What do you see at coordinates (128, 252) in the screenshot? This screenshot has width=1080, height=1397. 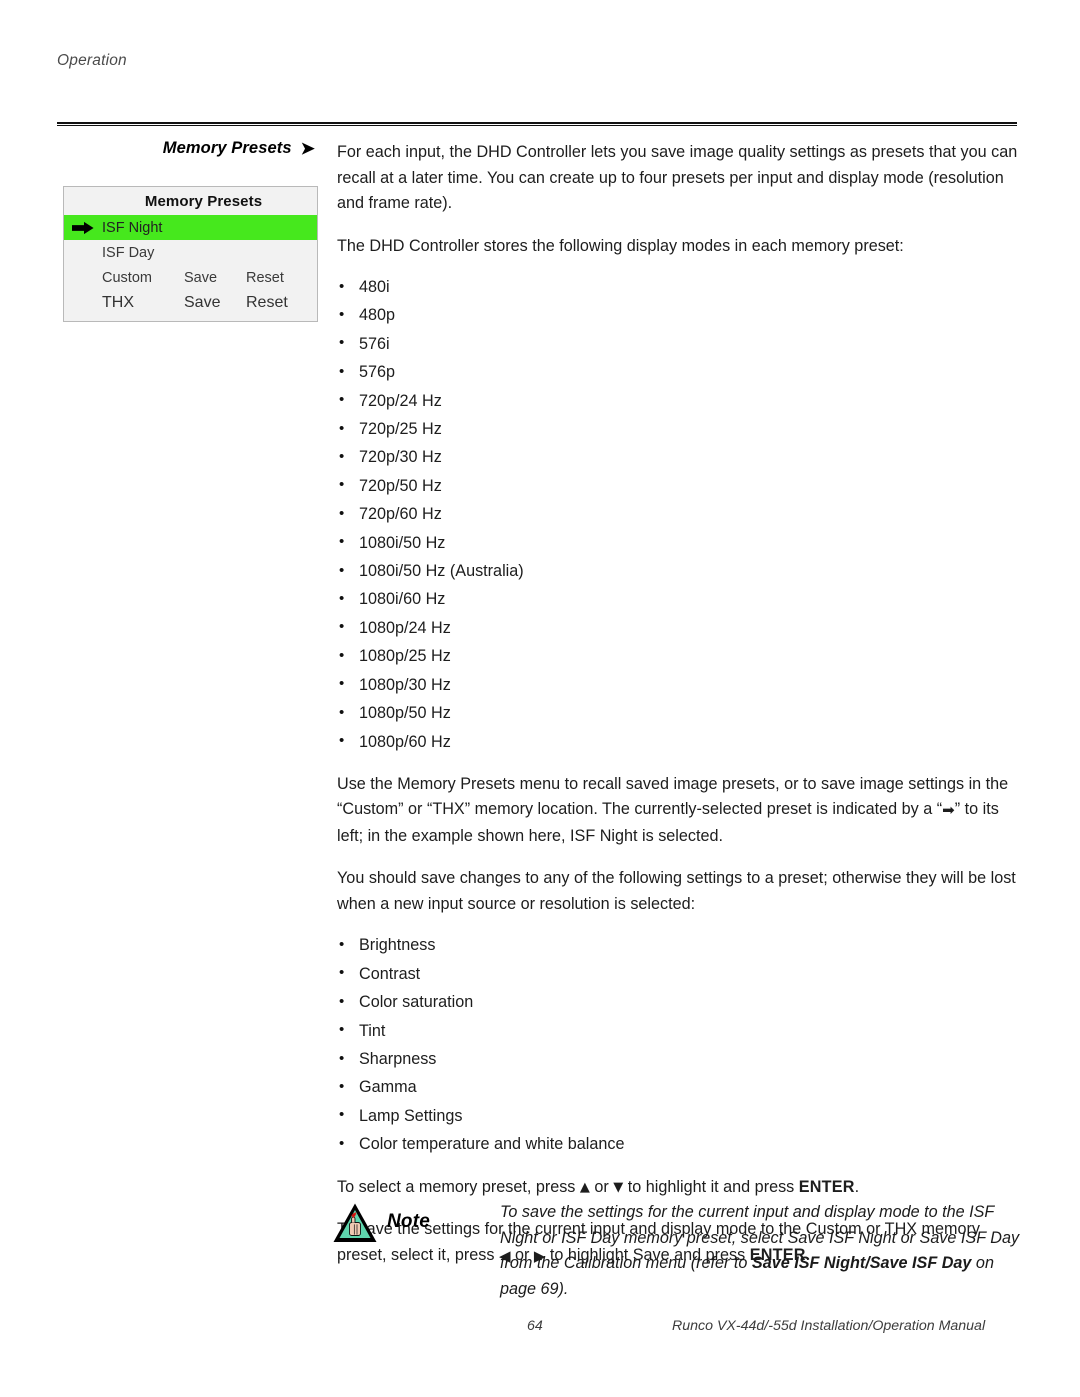 I see `osd-row-label: ISF Day` at bounding box center [128, 252].